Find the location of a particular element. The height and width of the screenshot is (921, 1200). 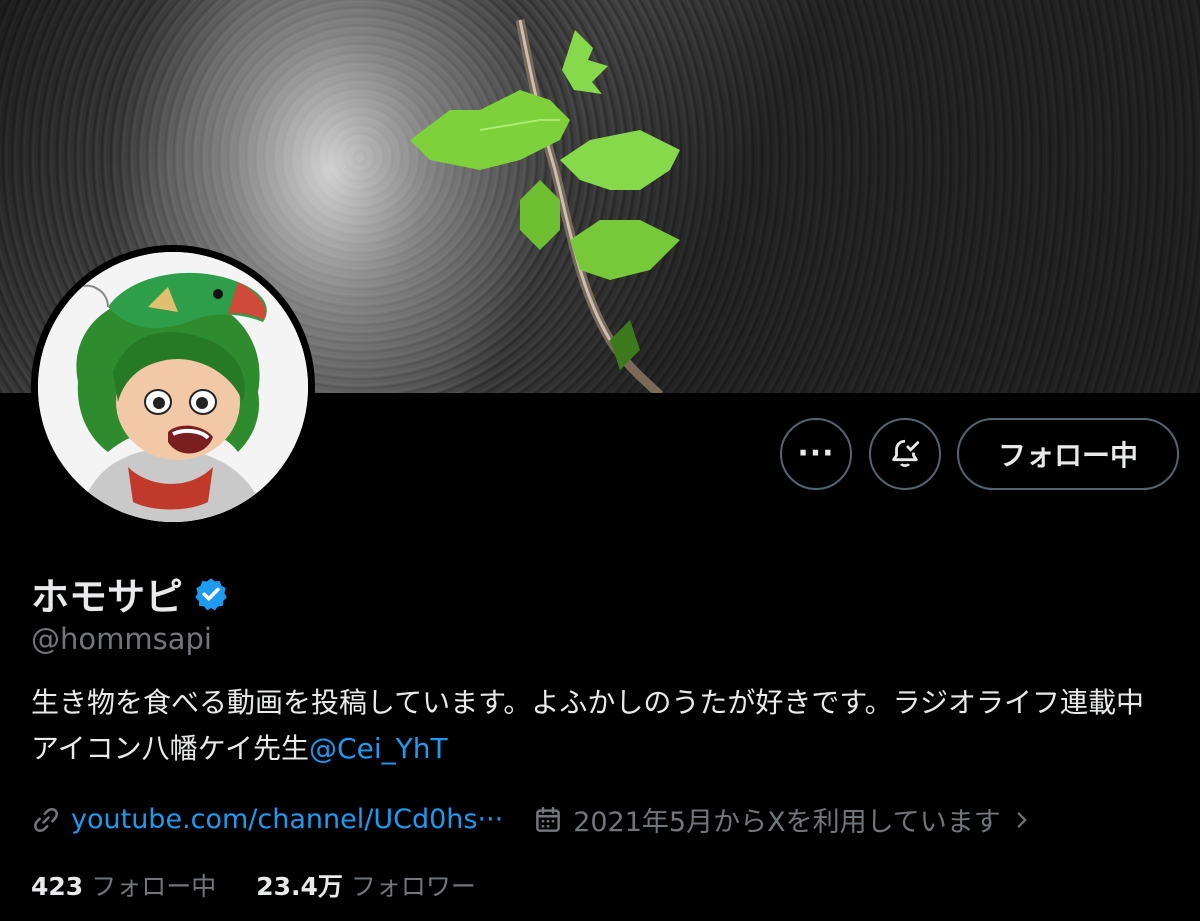

more-dots-icon: ··· is located at coordinates (816, 453).